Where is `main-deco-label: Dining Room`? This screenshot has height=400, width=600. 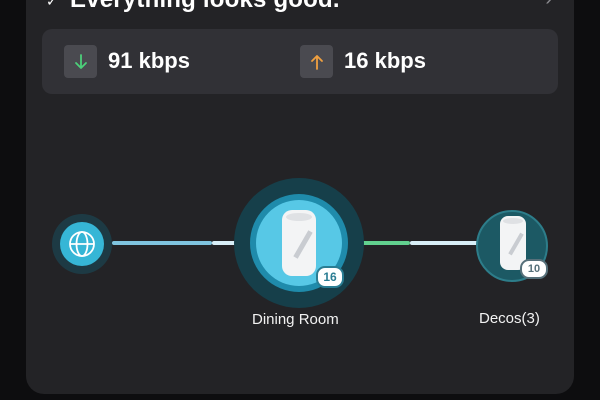
main-deco-label: Dining Room is located at coordinates (295, 319).